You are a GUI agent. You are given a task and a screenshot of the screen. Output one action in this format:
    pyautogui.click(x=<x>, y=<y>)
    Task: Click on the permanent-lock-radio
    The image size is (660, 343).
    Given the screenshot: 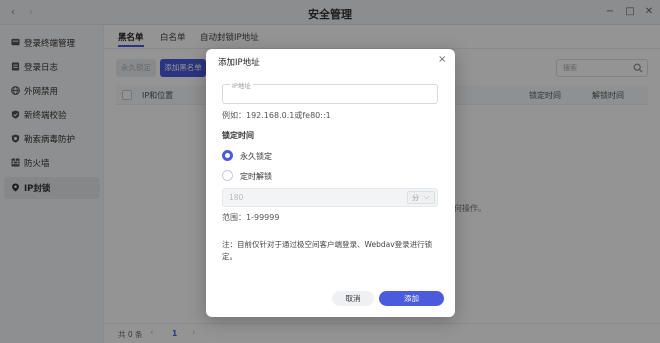 What is the action you would take?
    pyautogui.click(x=227, y=155)
    